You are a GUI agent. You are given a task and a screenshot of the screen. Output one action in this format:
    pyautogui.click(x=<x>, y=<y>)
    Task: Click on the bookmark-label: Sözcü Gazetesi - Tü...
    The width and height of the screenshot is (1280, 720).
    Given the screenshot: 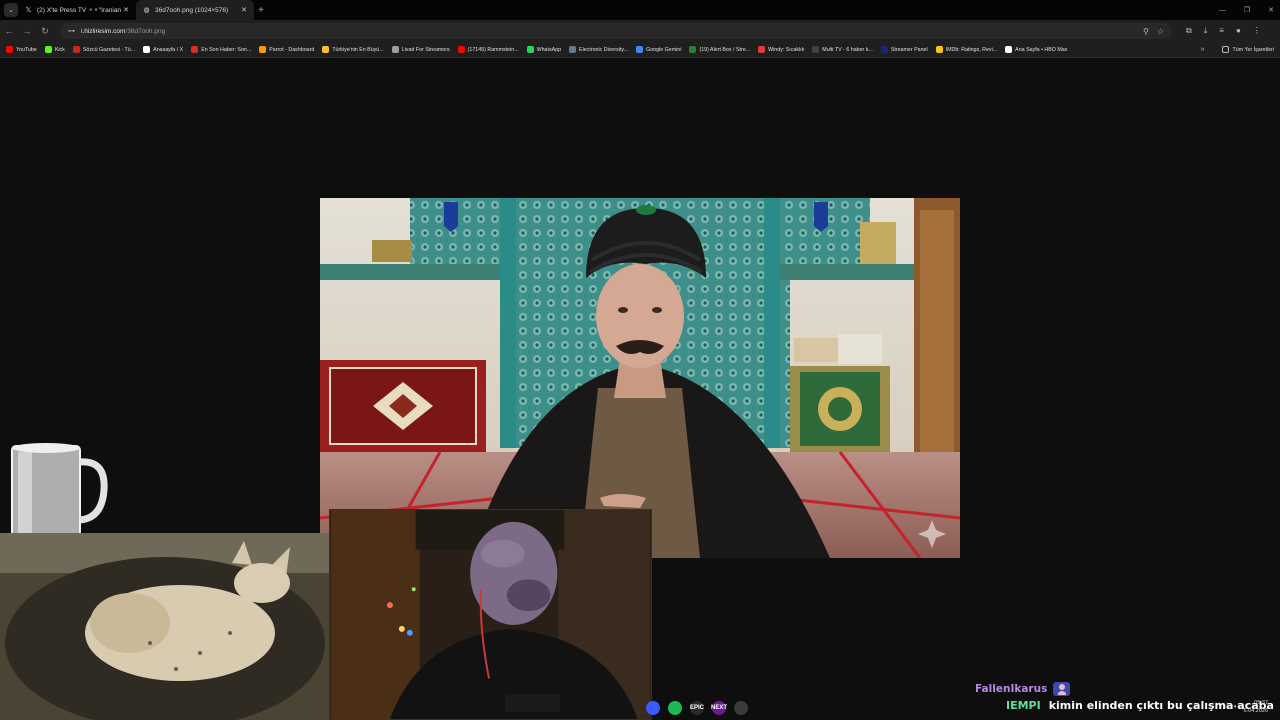 What is the action you would take?
    pyautogui.click(x=109, y=49)
    